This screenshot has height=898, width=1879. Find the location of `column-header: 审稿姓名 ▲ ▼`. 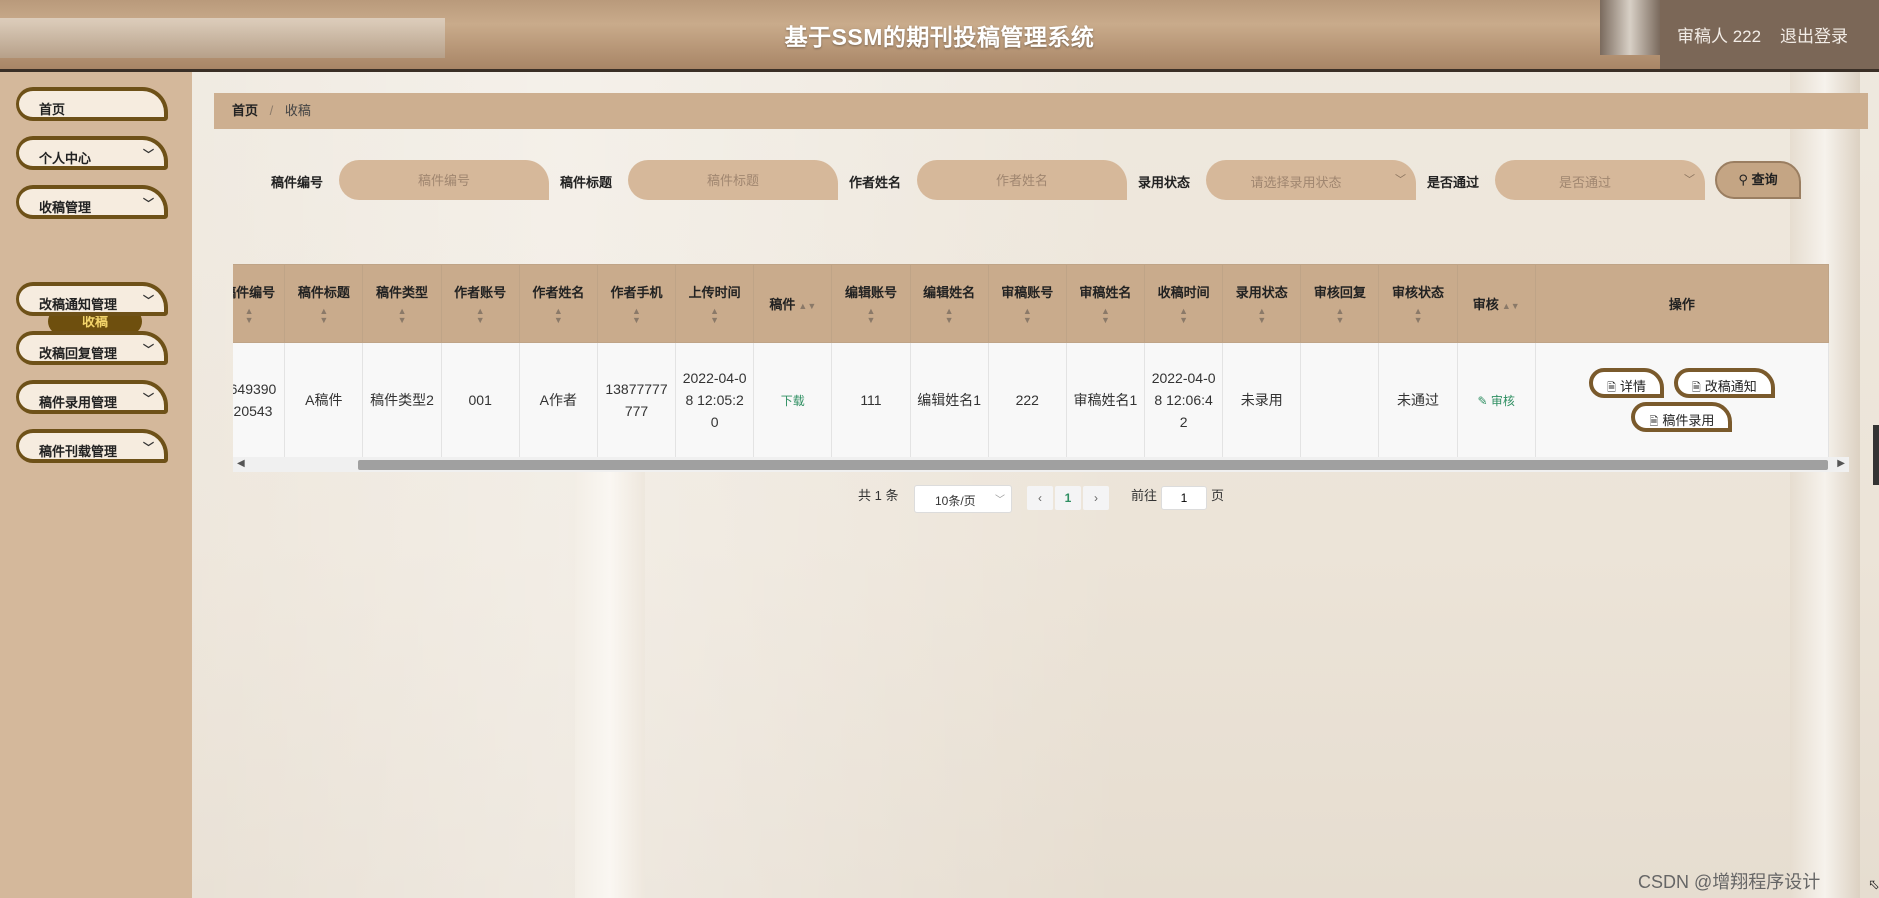

column-header: 审稿姓名 ▲ ▼ is located at coordinates (1105, 303).